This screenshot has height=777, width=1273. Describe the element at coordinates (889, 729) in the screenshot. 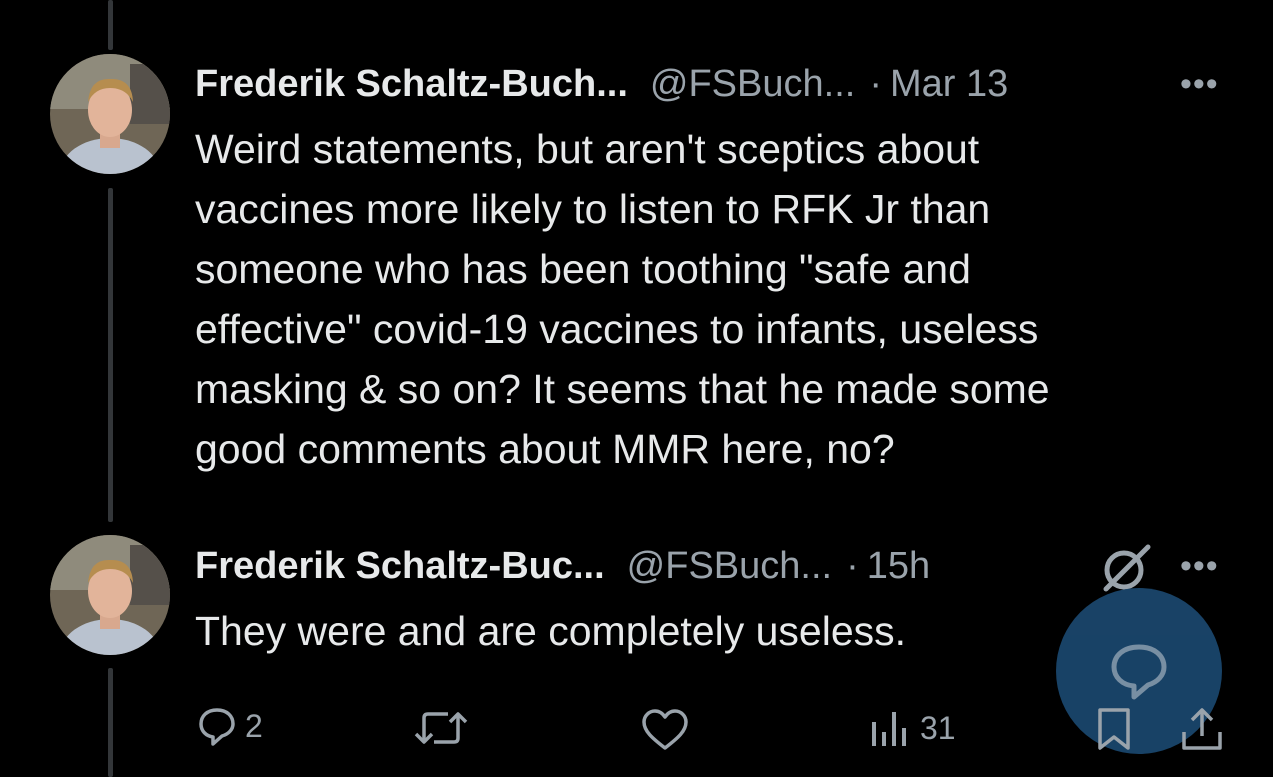

I see `bar-chart-icon` at that location.